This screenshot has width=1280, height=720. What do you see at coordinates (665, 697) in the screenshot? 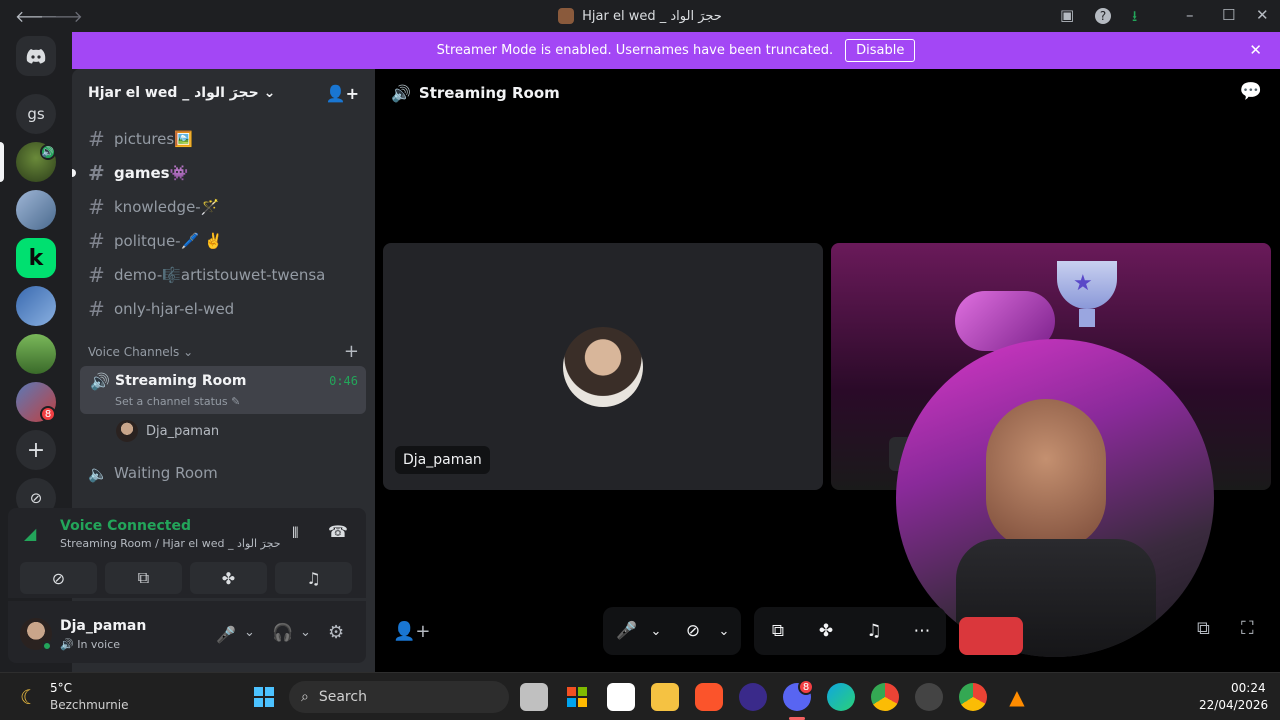
I see `file-explorer-icon` at bounding box center [665, 697].